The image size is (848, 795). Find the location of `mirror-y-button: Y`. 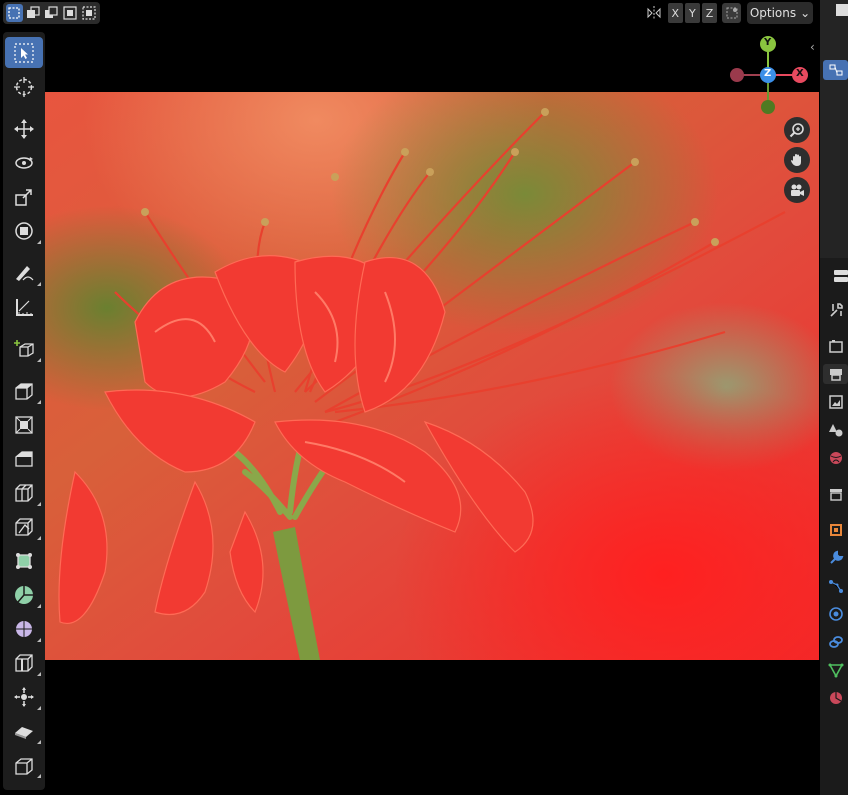

mirror-y-button: Y is located at coordinates (692, 13).